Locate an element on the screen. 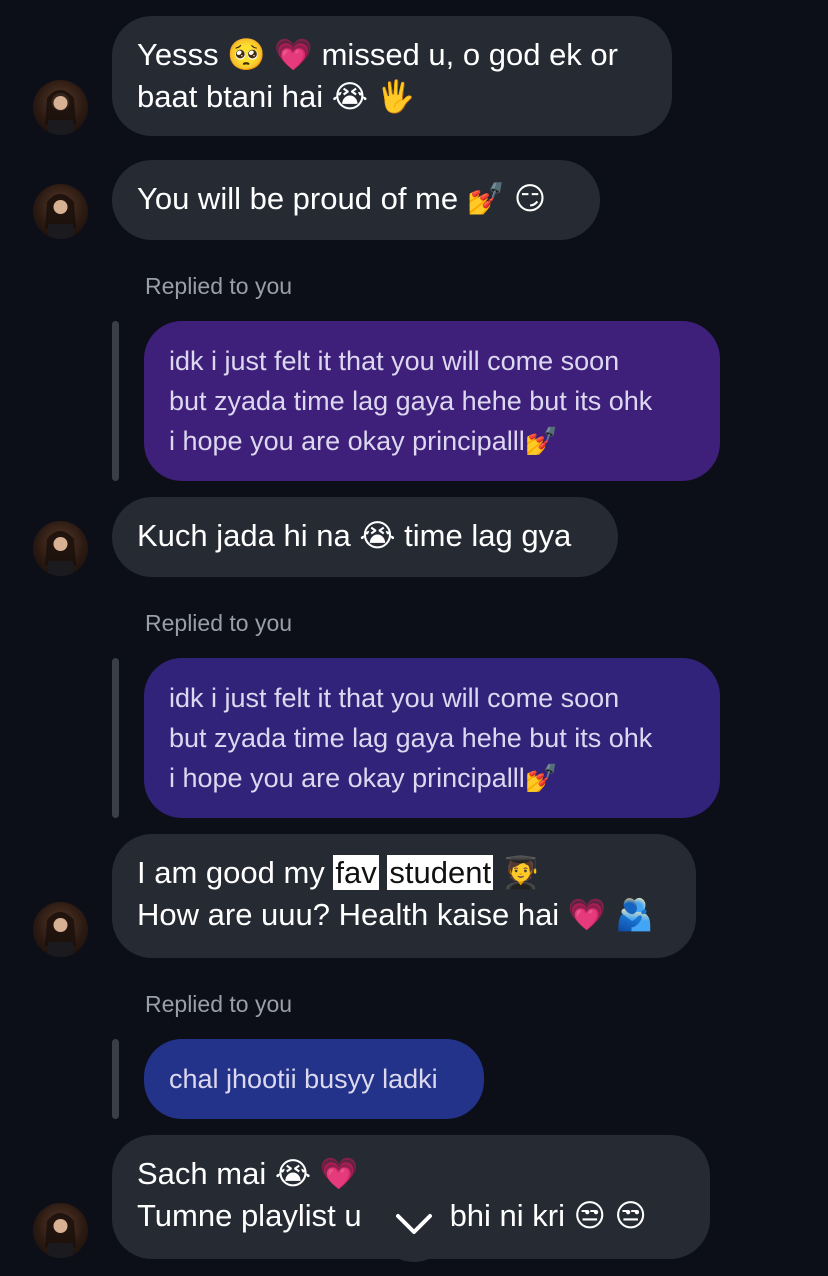  message-text: Kuch jada hi na 😭 time lag gya is located at coordinates (354, 535).